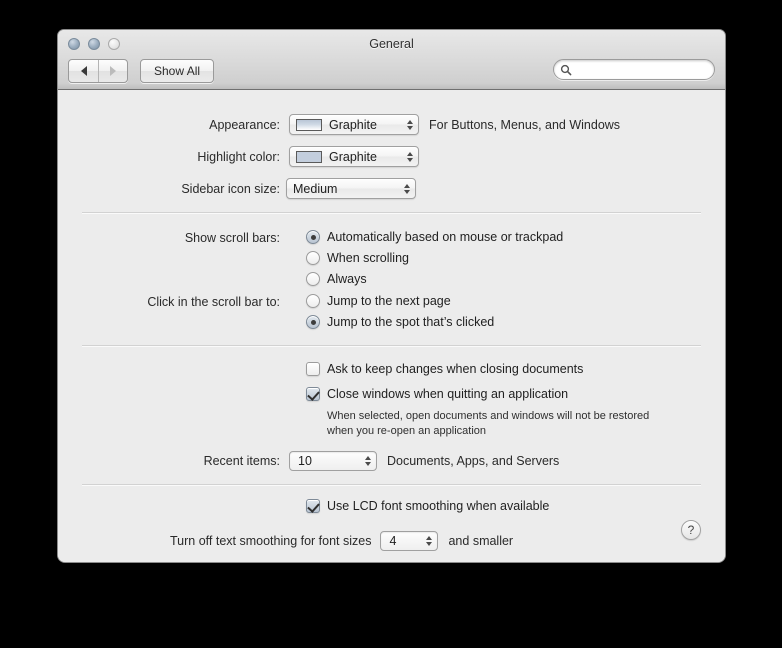 The width and height of the screenshot is (782, 648). Describe the element at coordinates (305, 461) in the screenshot. I see `recent-items-value: 10` at that location.